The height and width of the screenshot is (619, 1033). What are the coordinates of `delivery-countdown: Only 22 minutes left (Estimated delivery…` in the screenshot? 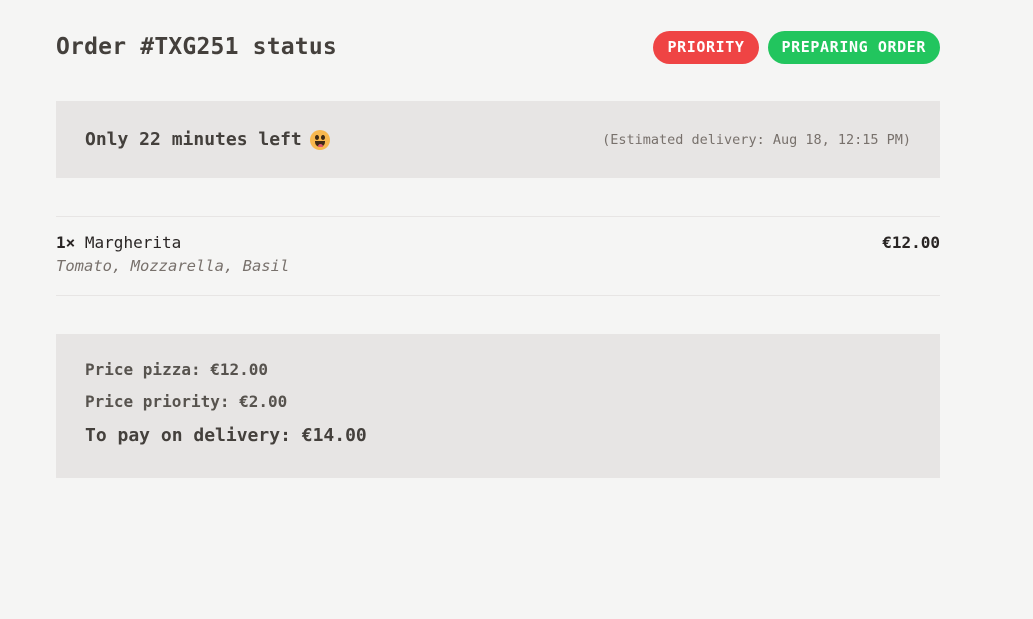 It's located at (498, 139).